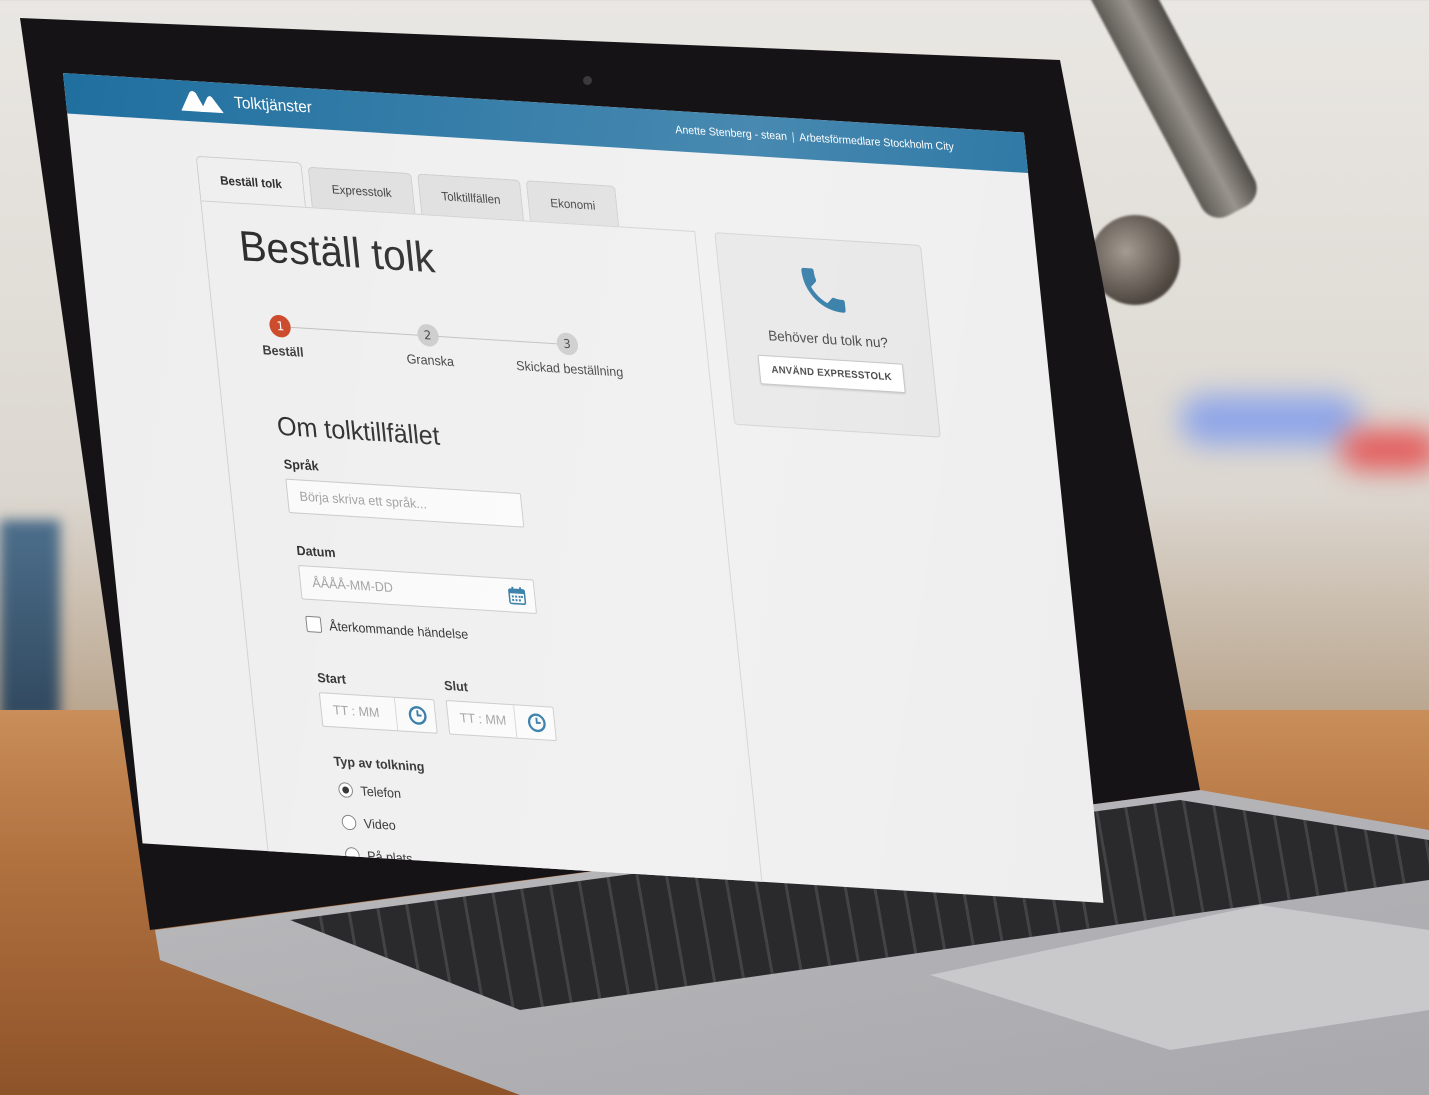  Describe the element at coordinates (380, 824) in the screenshot. I see `radio-label: Video` at that location.